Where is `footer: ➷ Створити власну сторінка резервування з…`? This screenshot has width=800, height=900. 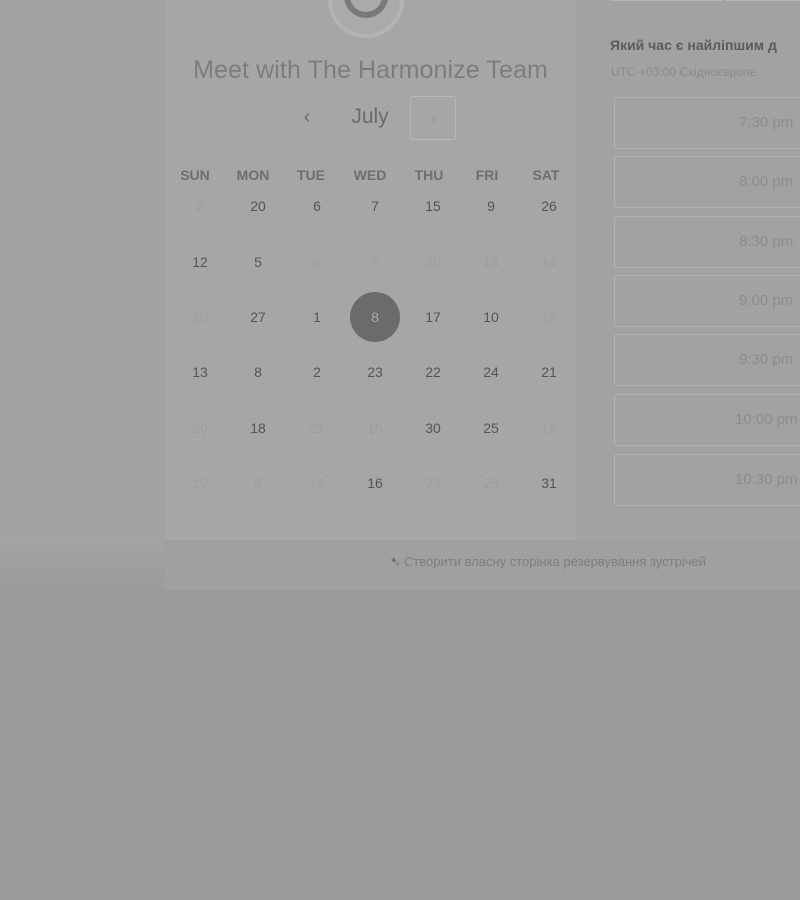
footer: ➷ Створити власну сторінка резервування з… is located at coordinates (482, 565).